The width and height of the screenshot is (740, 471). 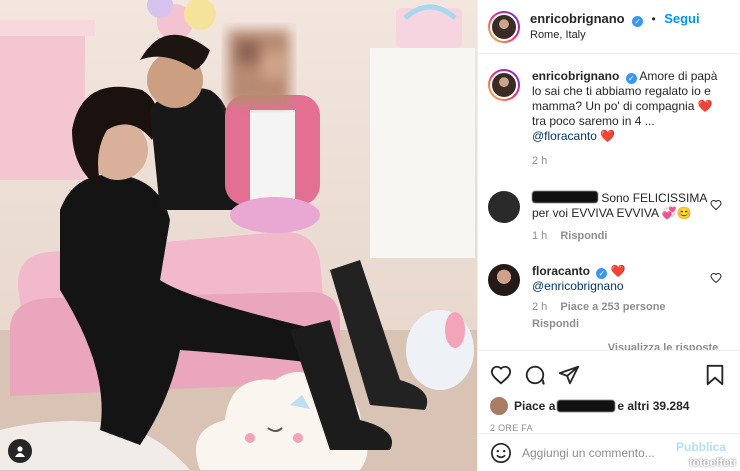 I want to click on likes-summary: Piace a e altri 39.284, so click(x=608, y=406).